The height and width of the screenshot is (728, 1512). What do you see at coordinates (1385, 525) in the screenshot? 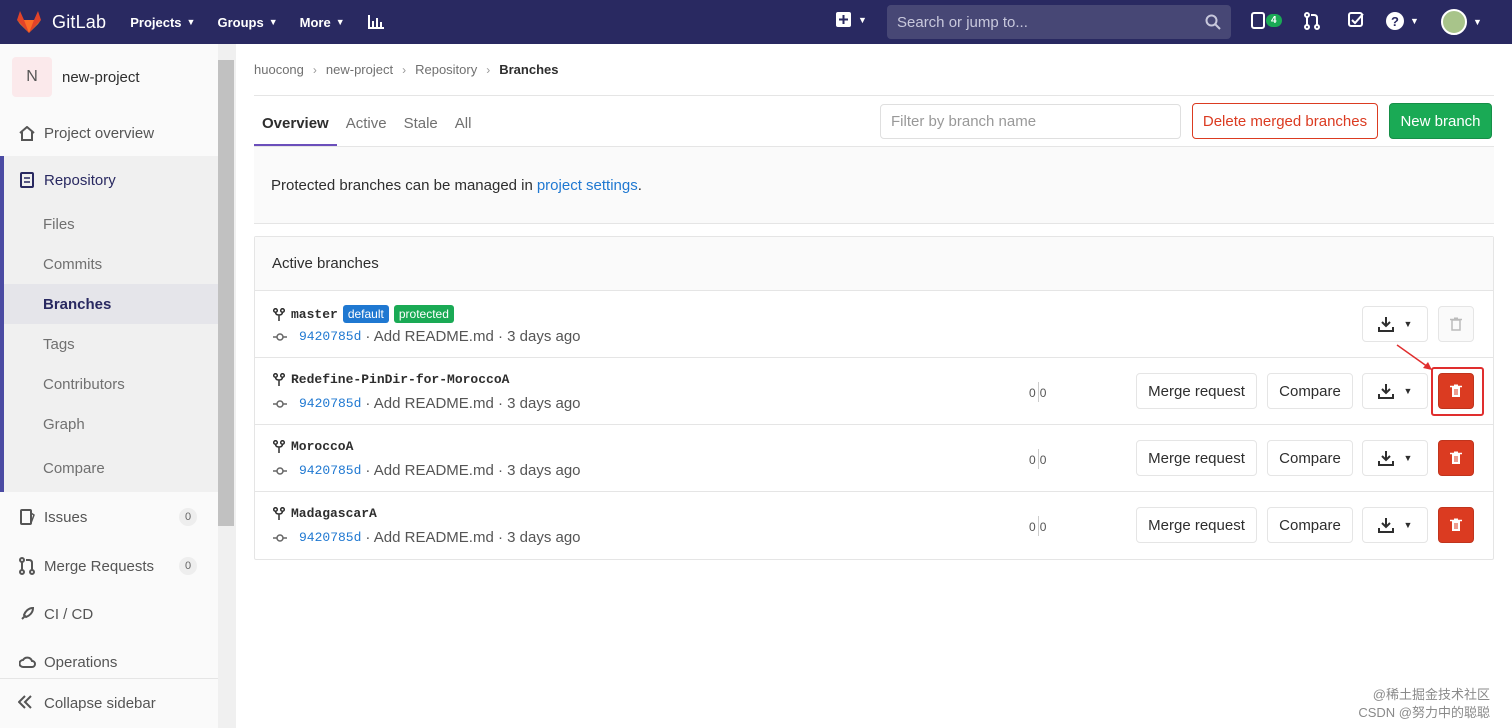
I see `download-icon` at bounding box center [1385, 525].